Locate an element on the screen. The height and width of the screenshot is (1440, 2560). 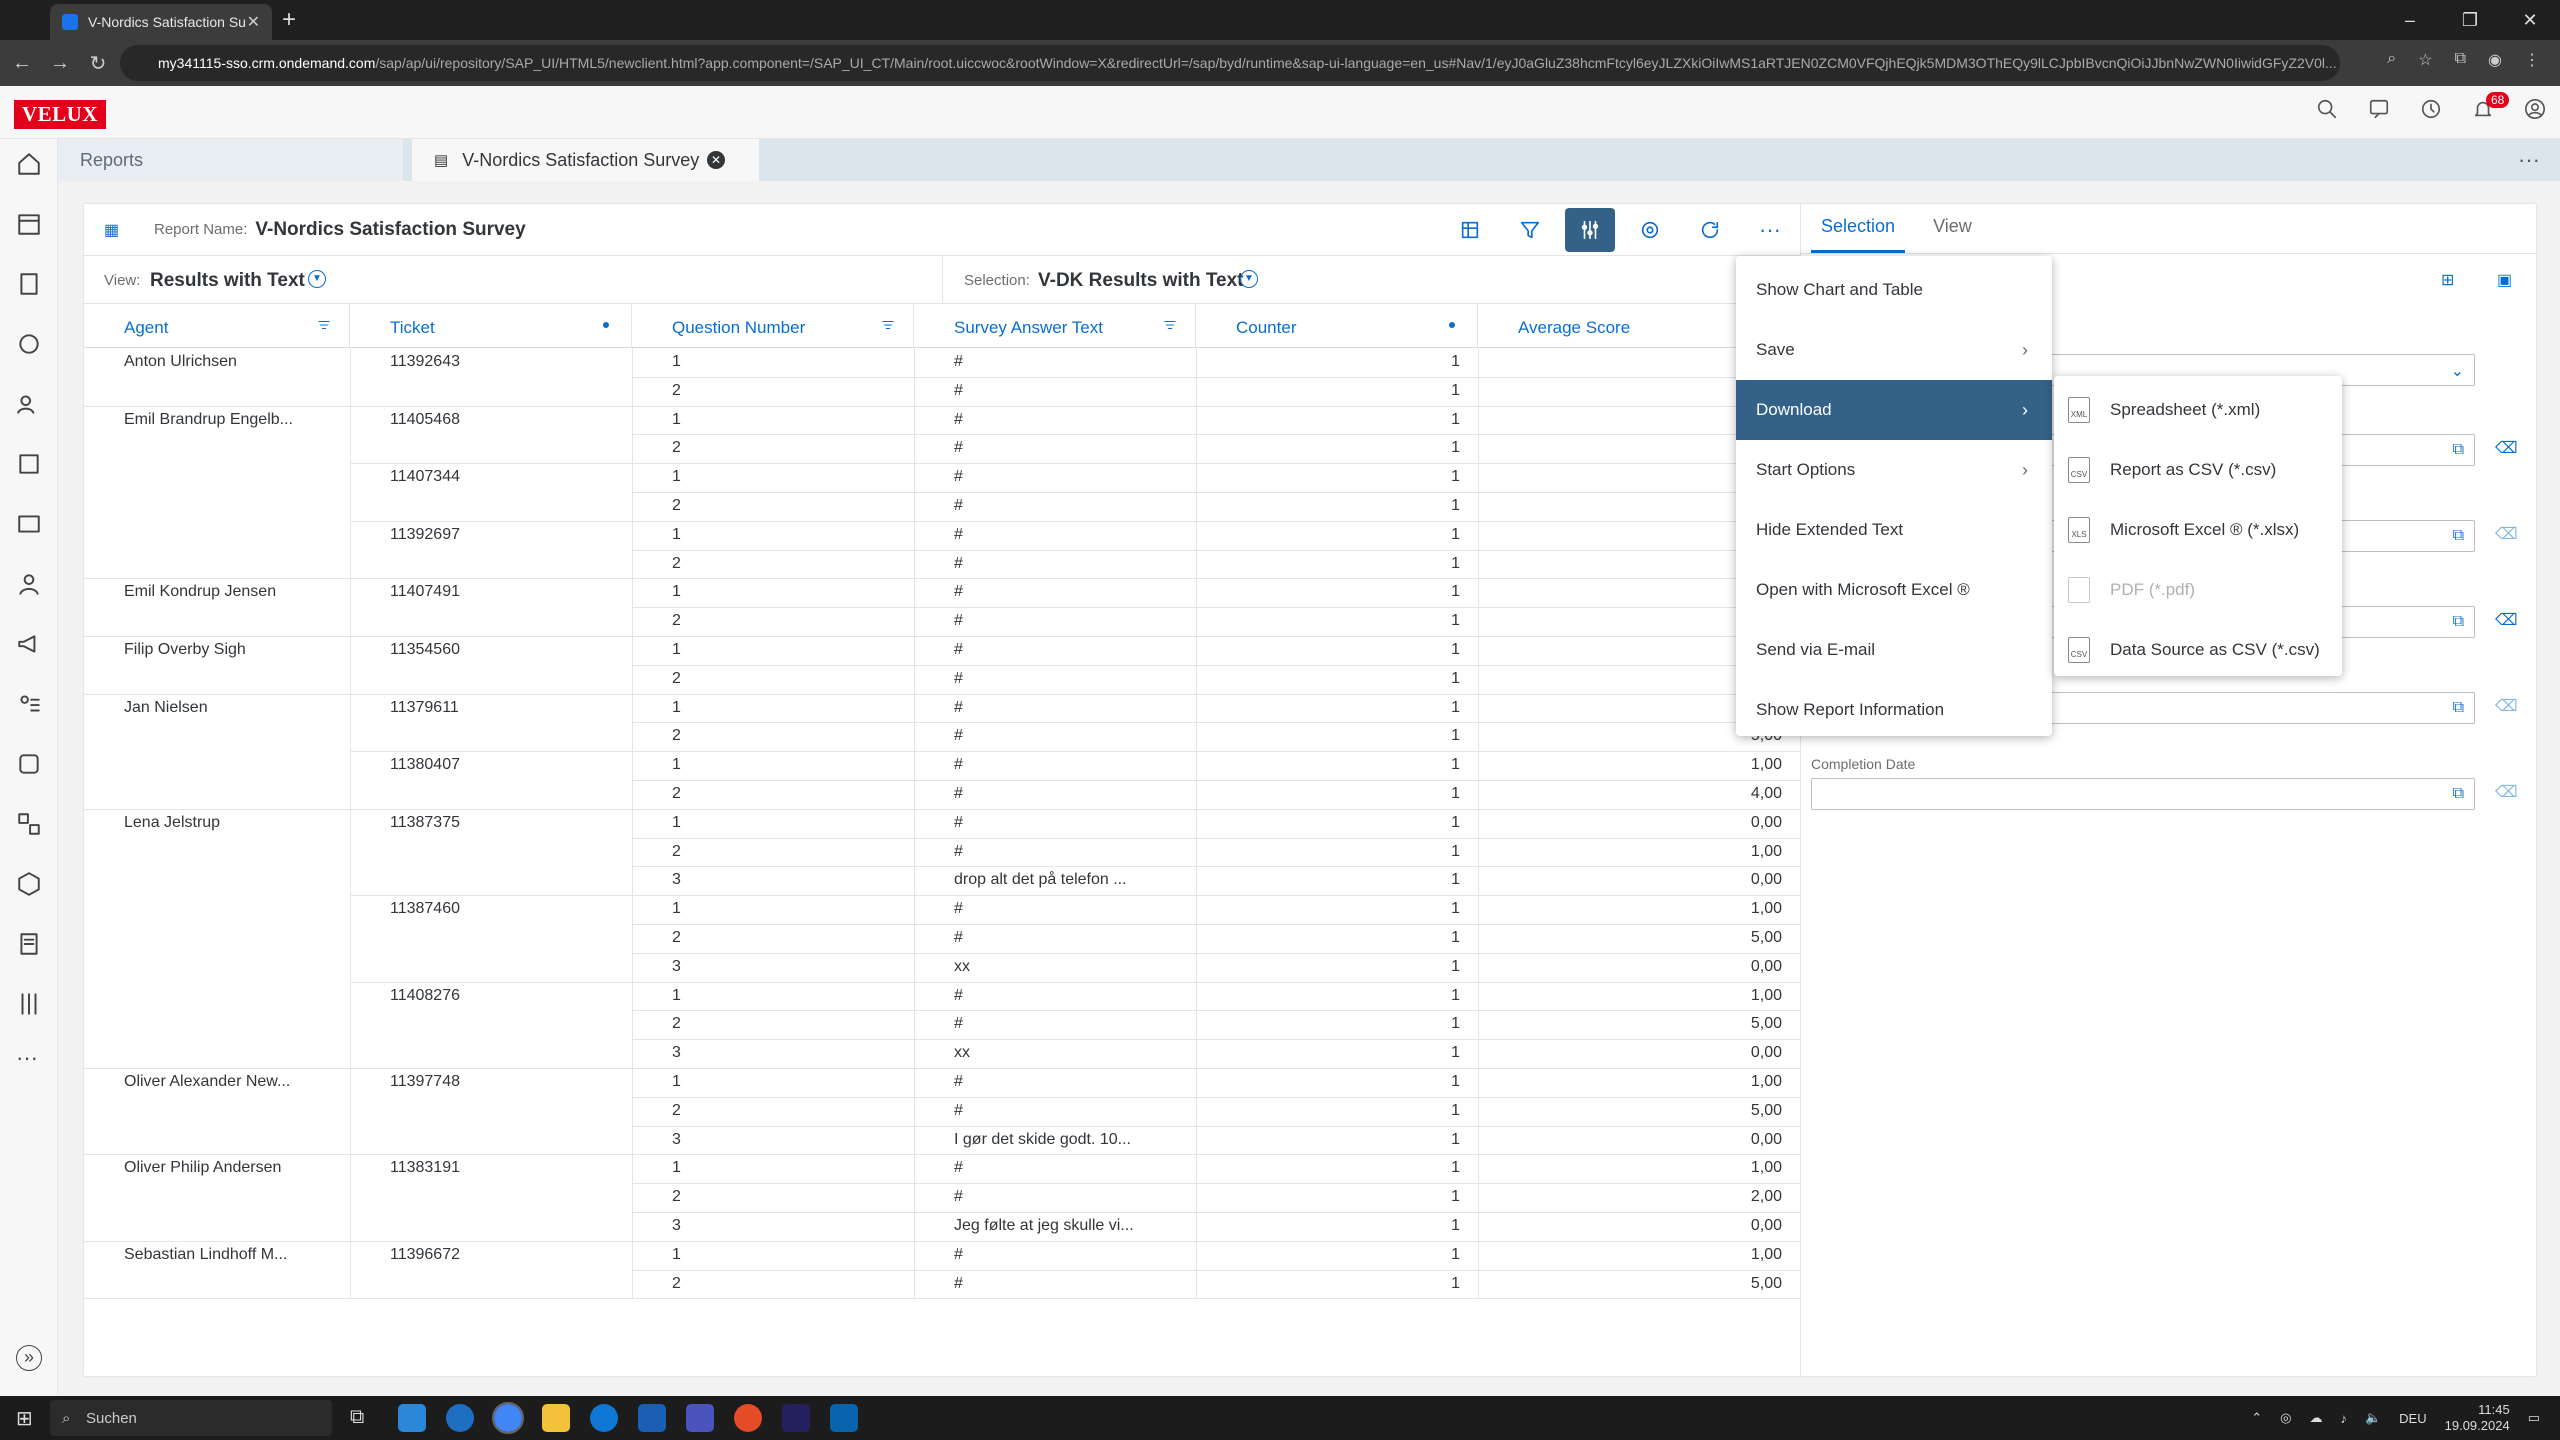
selection-dropdown-icon: ▼ is located at coordinates (1249, 279).